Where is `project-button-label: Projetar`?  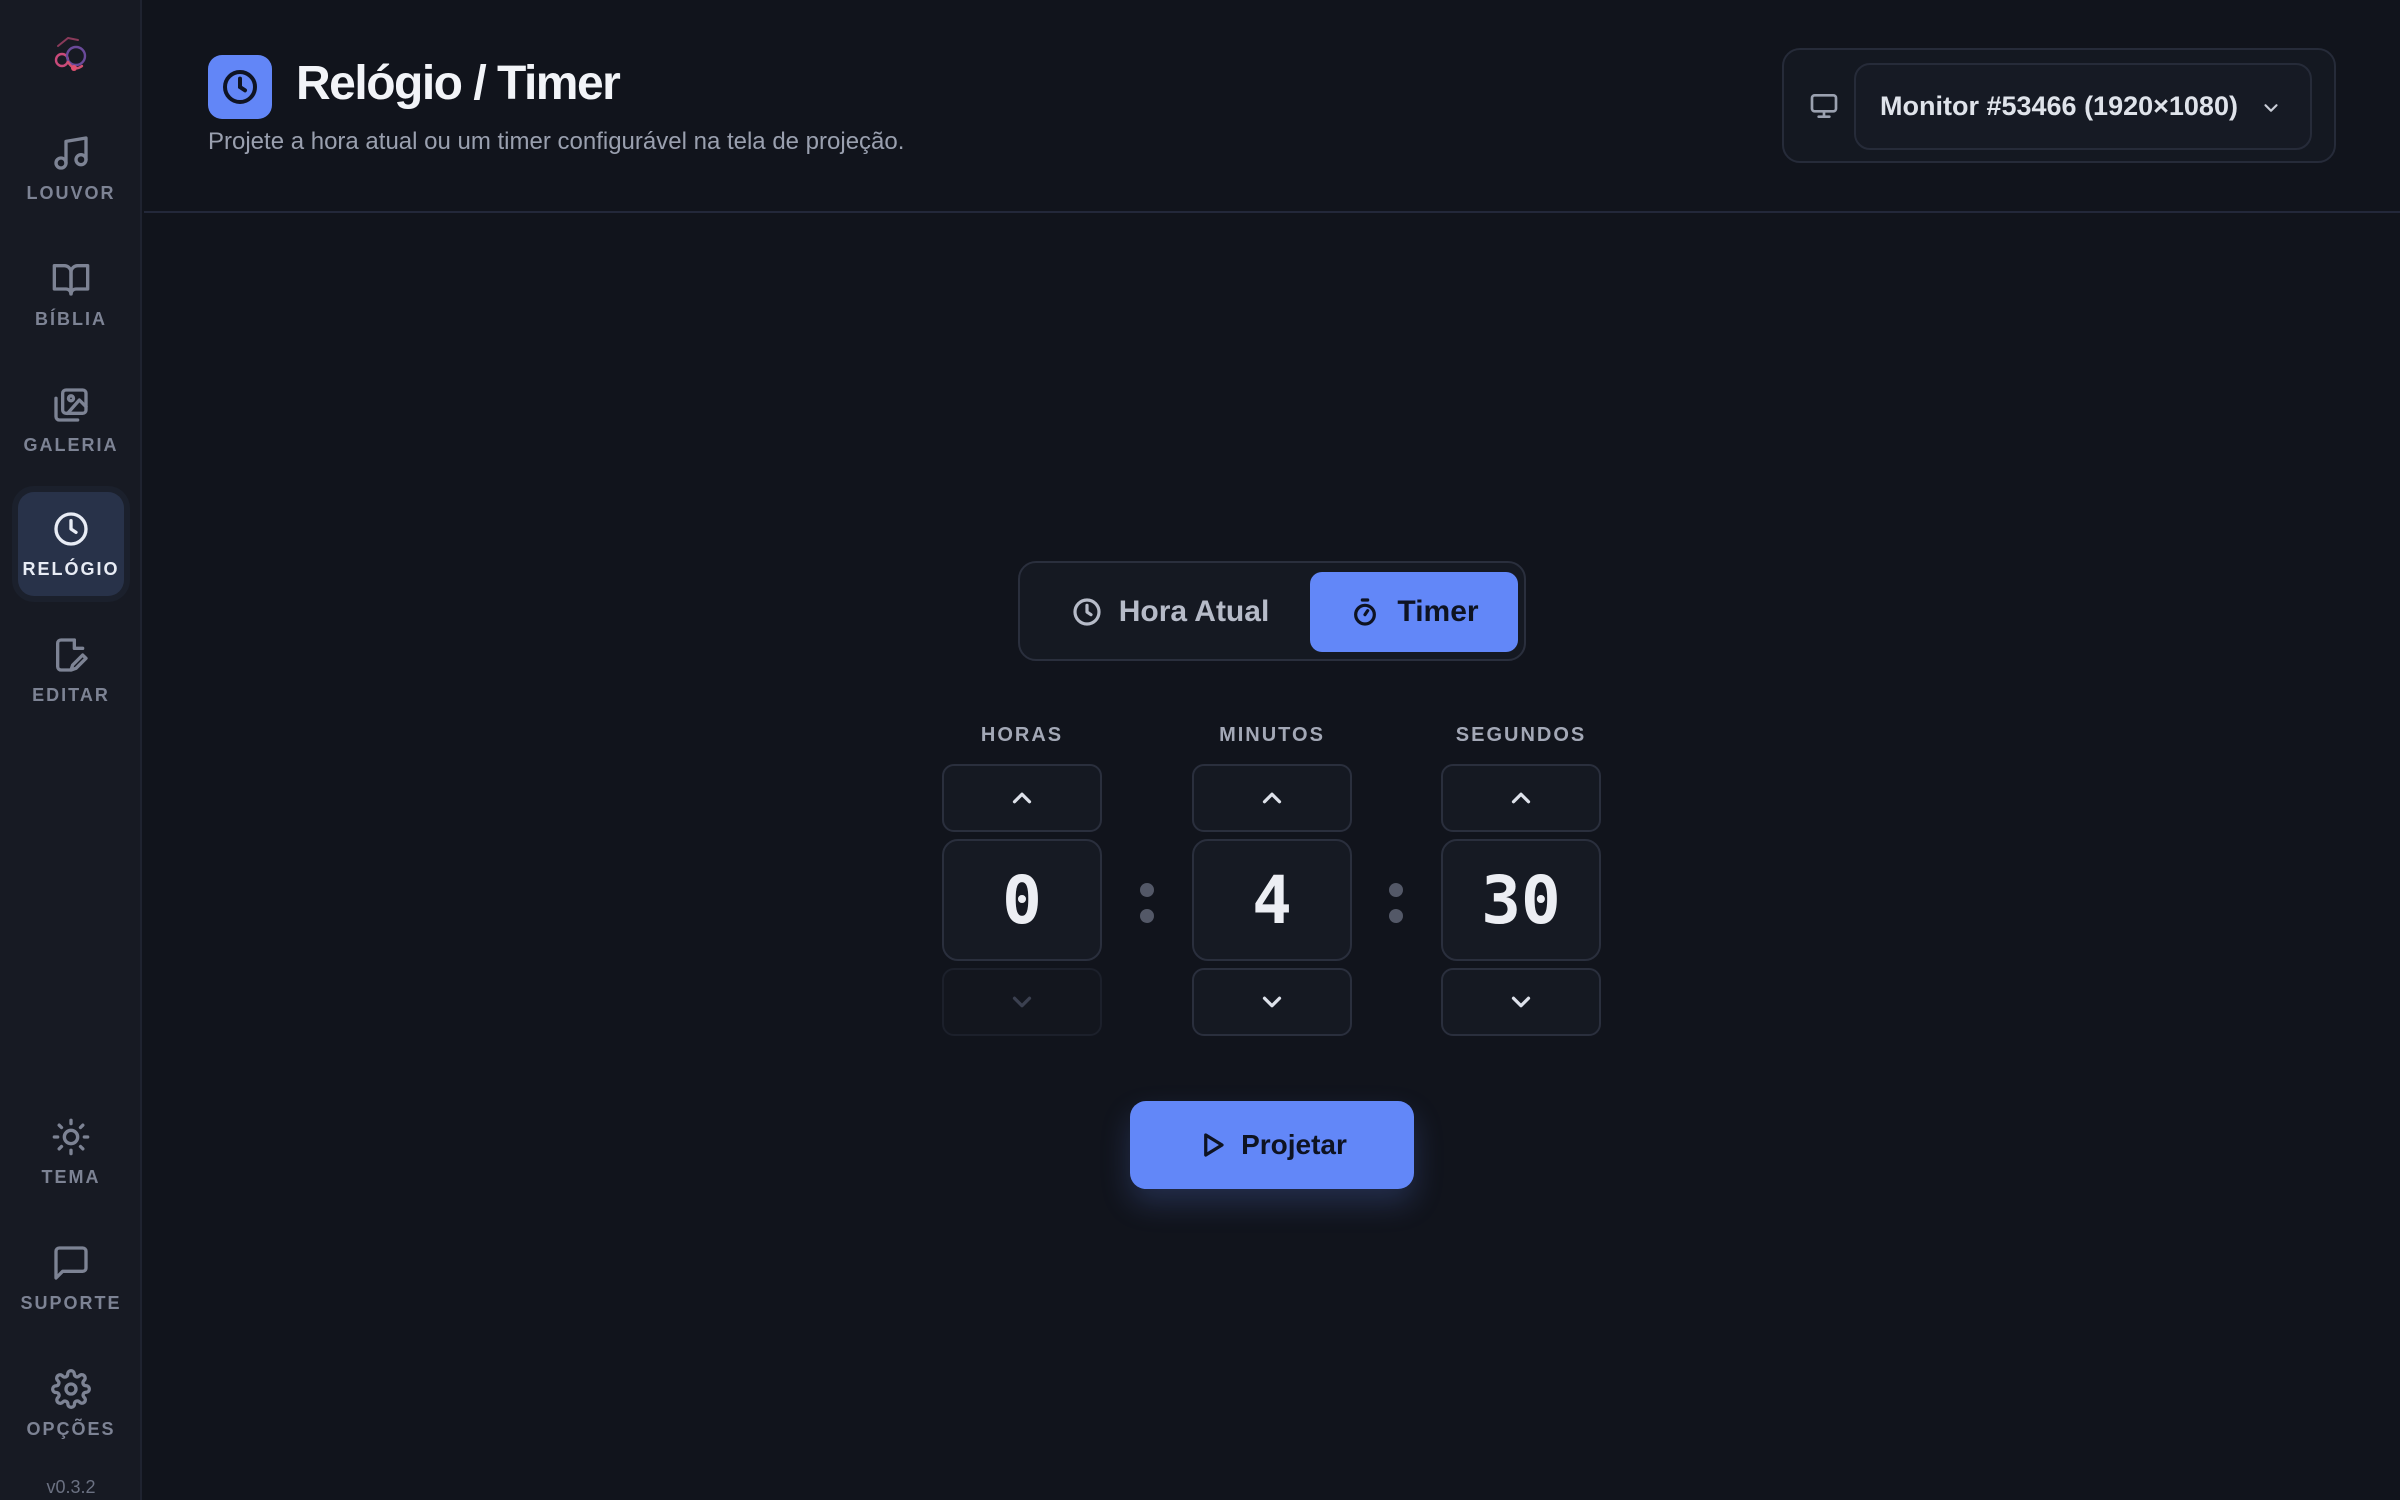
project-button-label: Projetar is located at coordinates (1294, 1144).